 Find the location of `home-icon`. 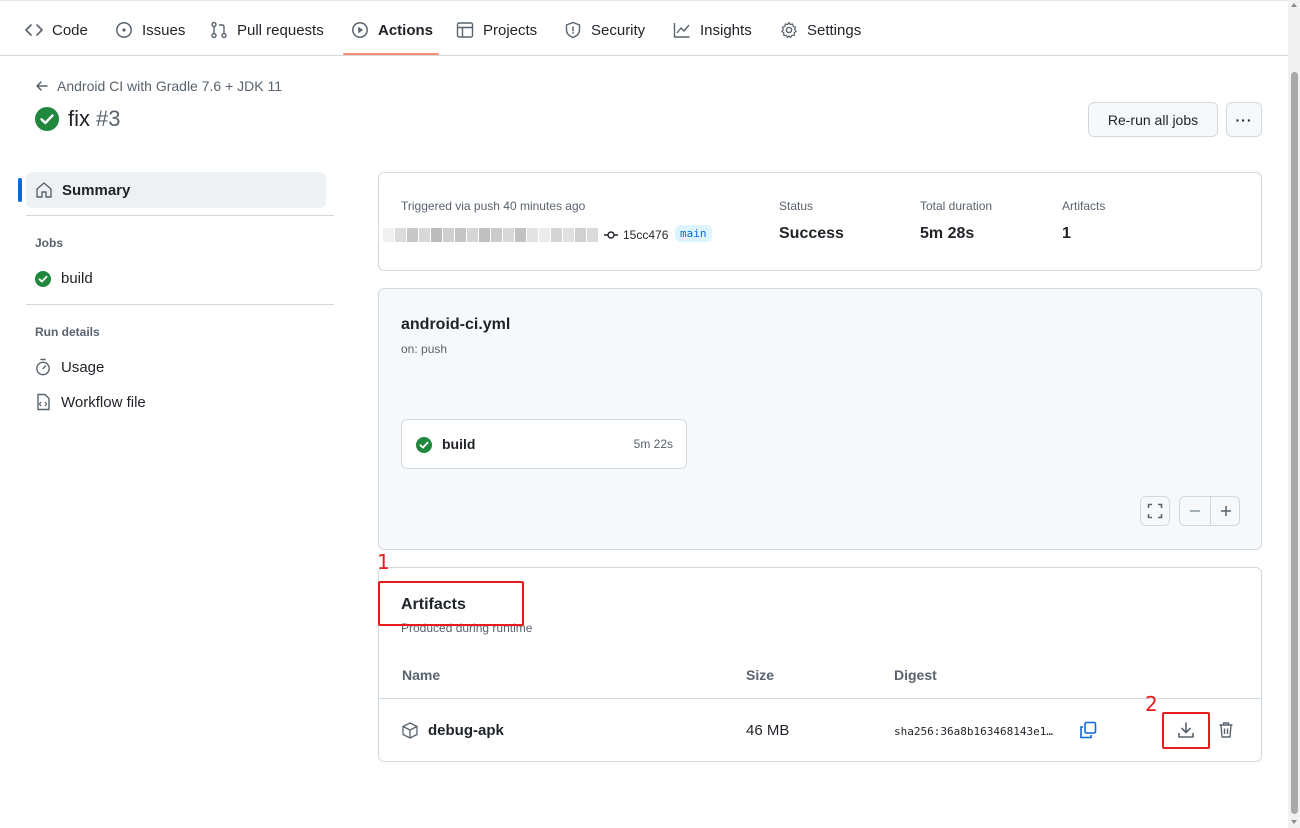

home-icon is located at coordinates (44, 190).